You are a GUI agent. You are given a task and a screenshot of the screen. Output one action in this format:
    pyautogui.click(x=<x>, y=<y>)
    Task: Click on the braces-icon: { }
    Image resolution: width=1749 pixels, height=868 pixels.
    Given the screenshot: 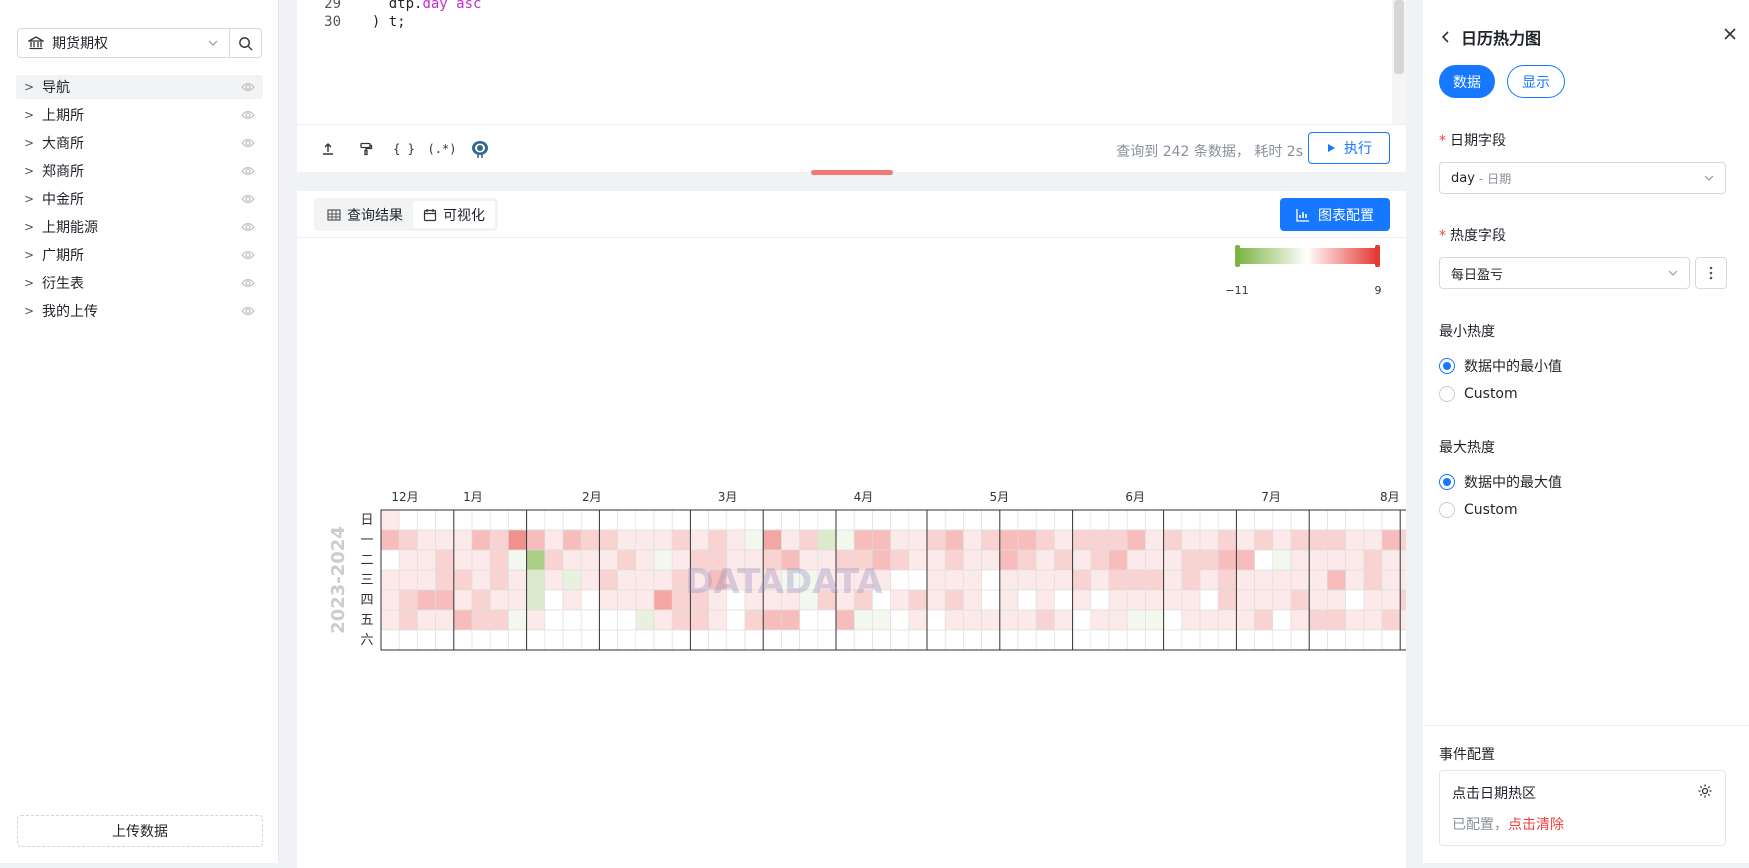 What is the action you would take?
    pyautogui.click(x=404, y=149)
    